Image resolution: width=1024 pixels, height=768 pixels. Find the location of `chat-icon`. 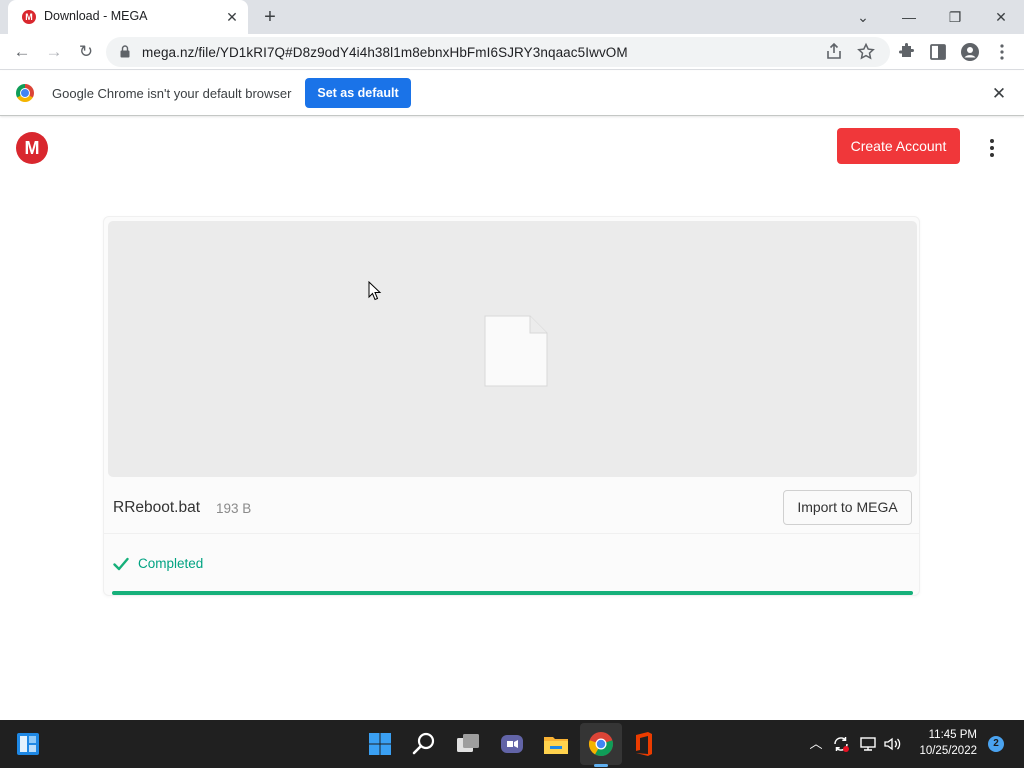

chat-icon is located at coordinates (512, 744).